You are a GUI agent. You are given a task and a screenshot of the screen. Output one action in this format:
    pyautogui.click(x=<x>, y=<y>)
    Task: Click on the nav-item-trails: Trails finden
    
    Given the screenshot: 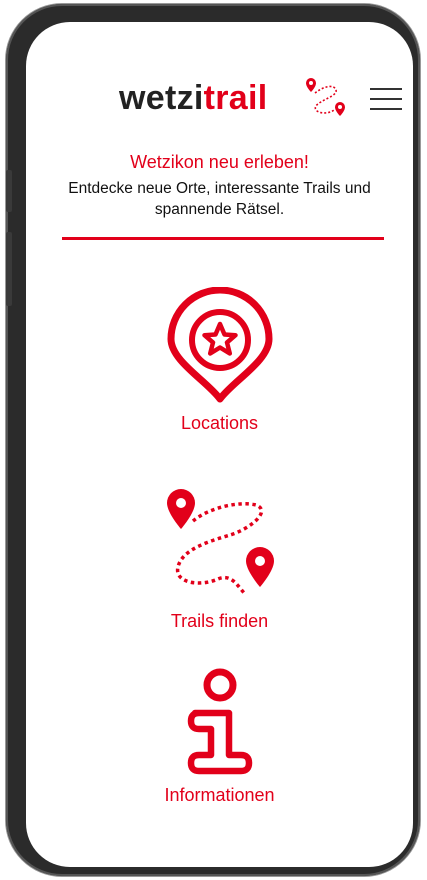 What is the action you would take?
    pyautogui.click(x=219, y=559)
    